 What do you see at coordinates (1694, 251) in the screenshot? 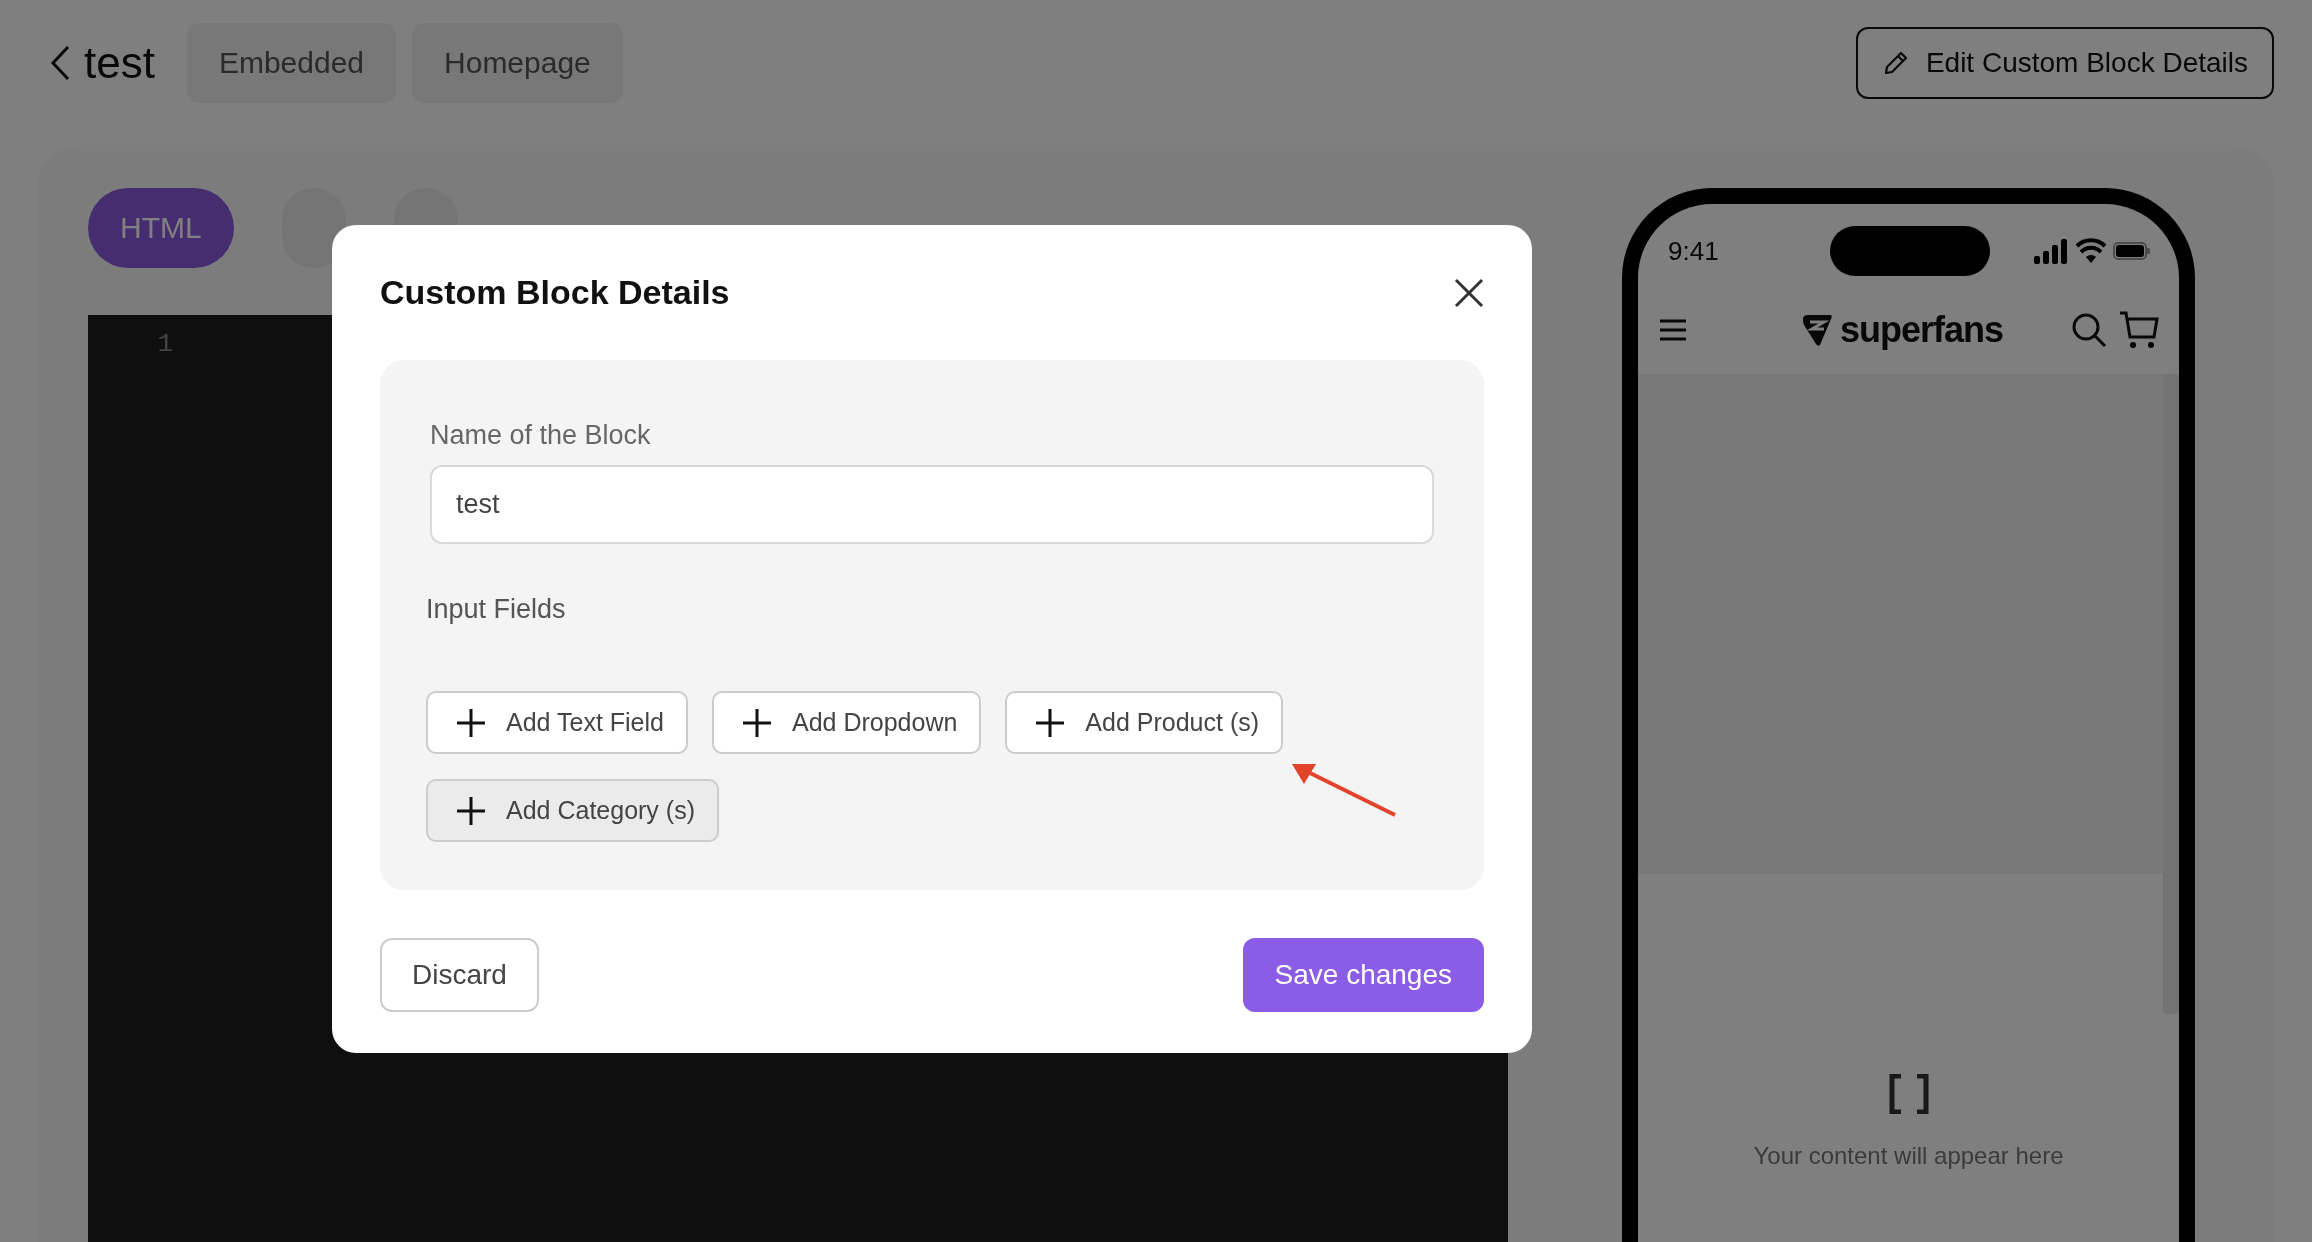
I see `status-time: 9:41` at bounding box center [1694, 251].